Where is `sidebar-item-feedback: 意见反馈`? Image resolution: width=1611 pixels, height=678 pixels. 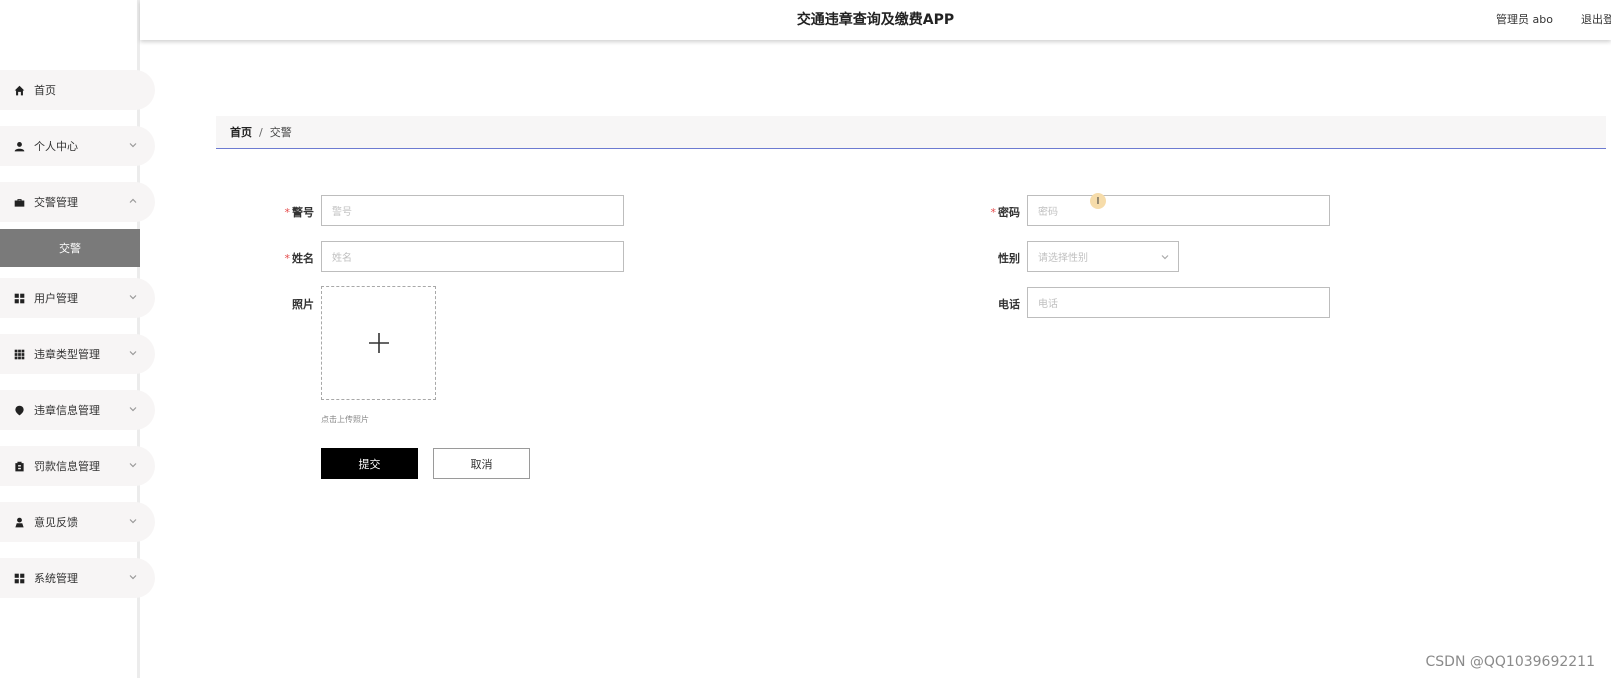 sidebar-item-feedback: 意见反馈 is located at coordinates (77, 522).